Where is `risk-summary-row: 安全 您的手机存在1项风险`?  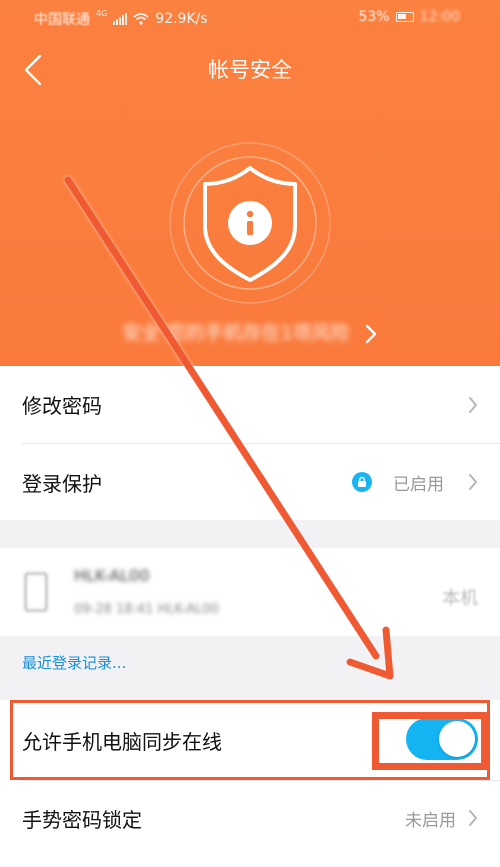 risk-summary-row: 安全 您的手机存在1项风险 is located at coordinates (250, 331).